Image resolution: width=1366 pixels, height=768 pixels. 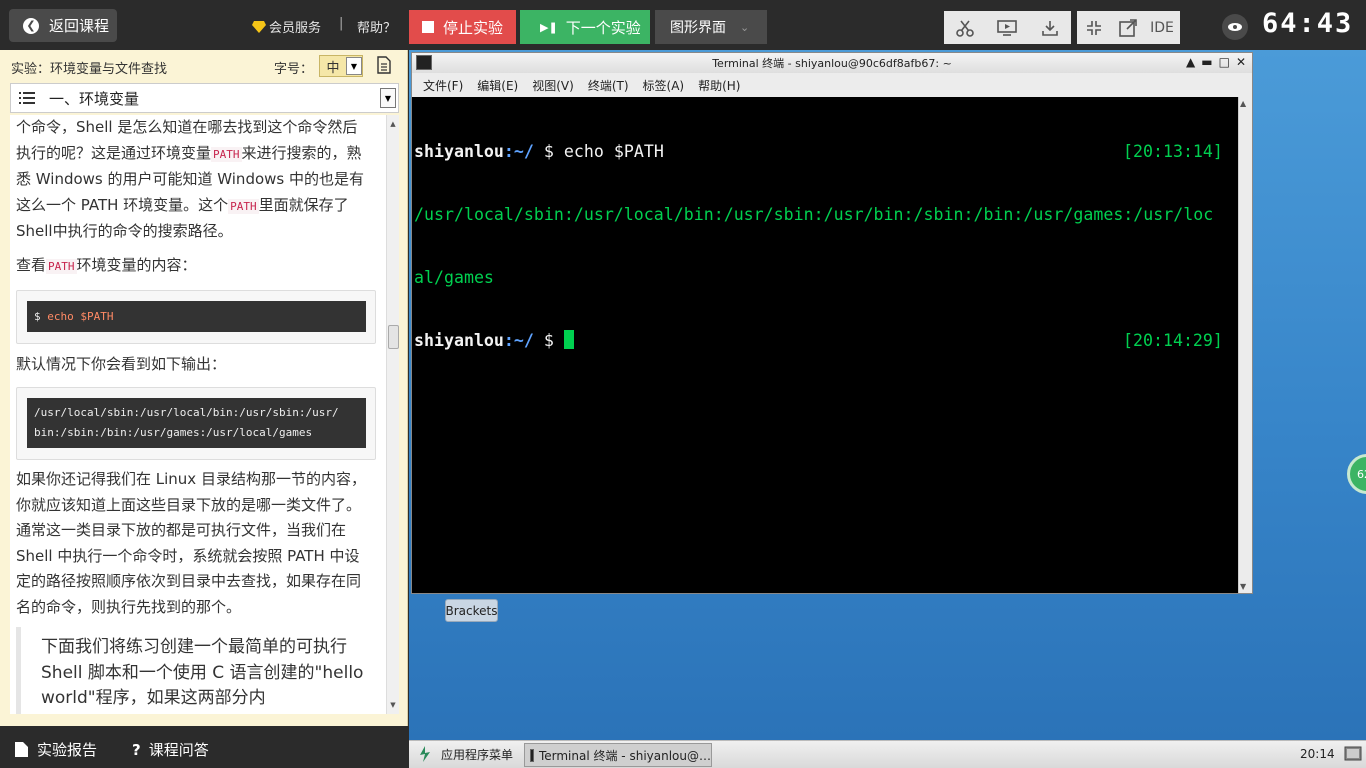 What do you see at coordinates (1356, 474) in the screenshot?
I see `floating-assistant-button: 62` at bounding box center [1356, 474].